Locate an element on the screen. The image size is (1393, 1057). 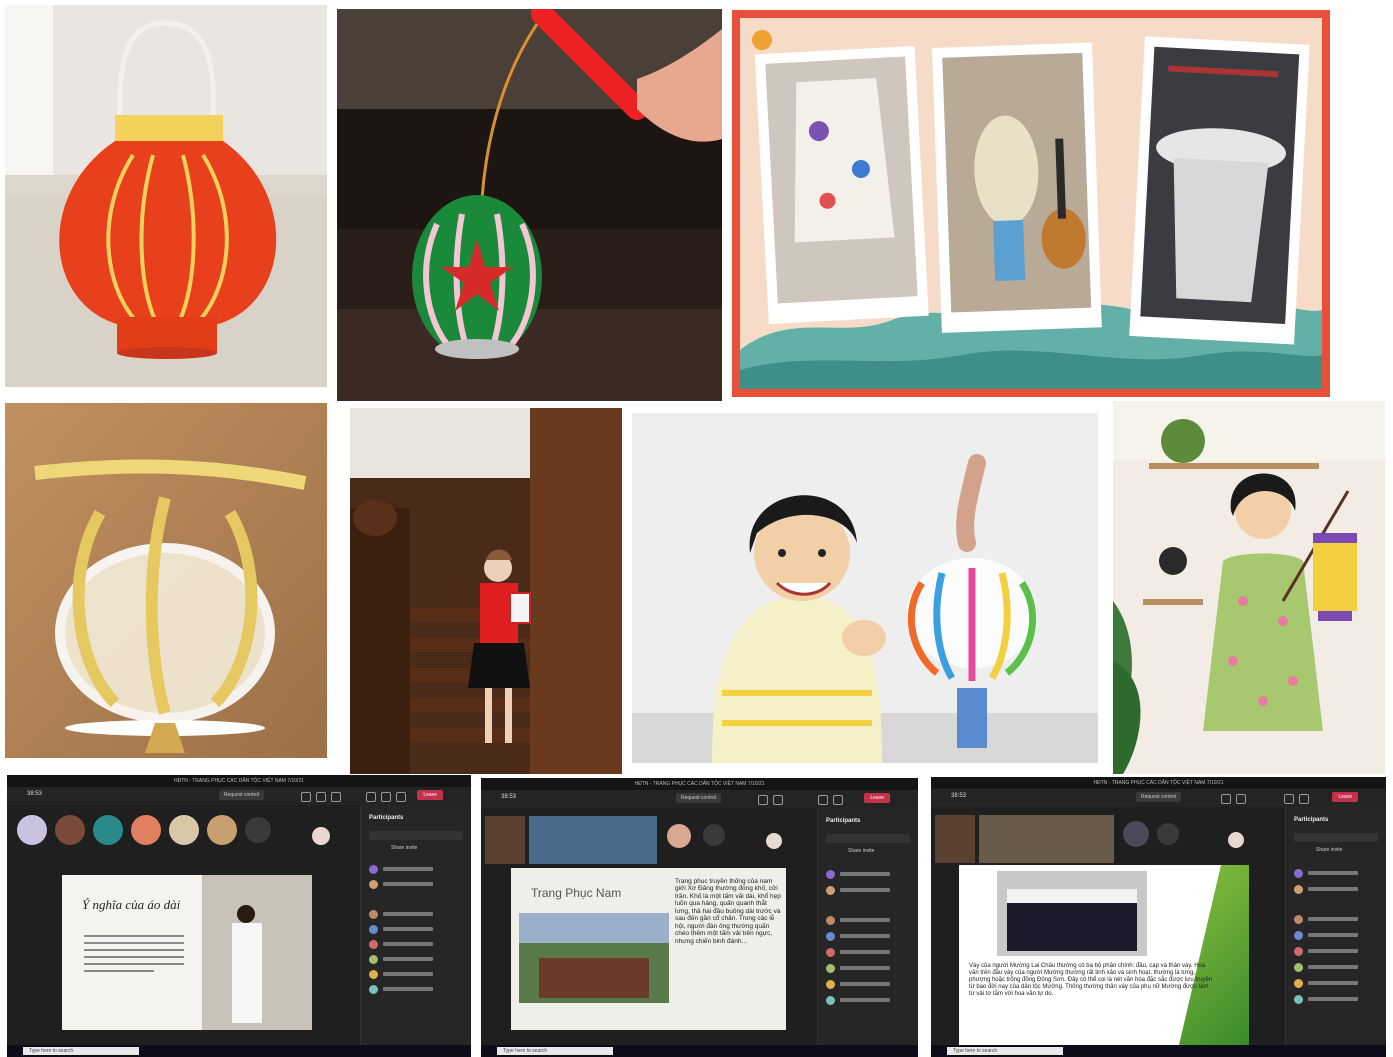
slide-green-accent is located at coordinates (1214, 955).